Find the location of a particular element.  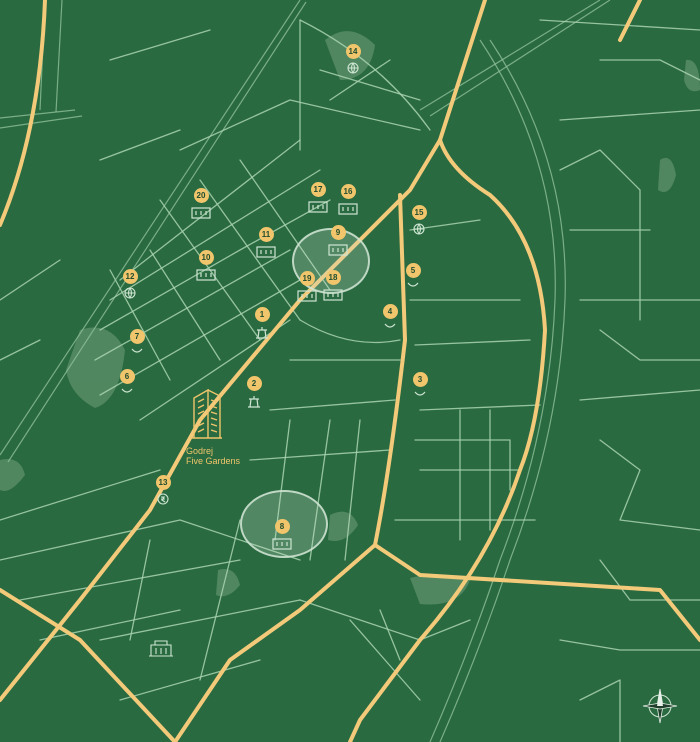

poi-marker-5: 5 is located at coordinates (413, 276).